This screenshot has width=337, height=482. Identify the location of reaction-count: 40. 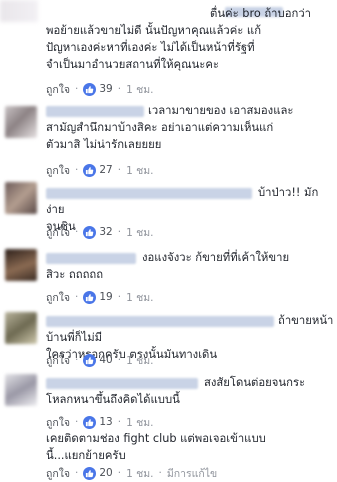
(105, 360).